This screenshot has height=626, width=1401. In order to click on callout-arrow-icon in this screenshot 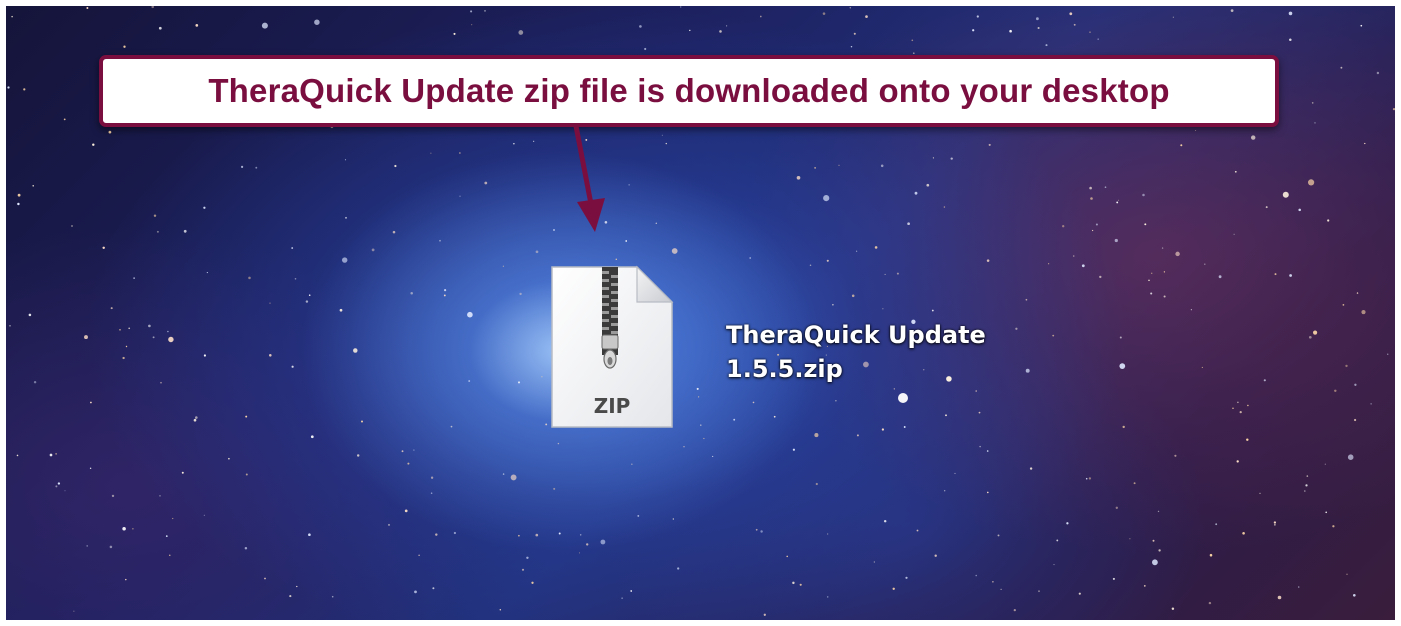, I will do `click(589, 178)`.